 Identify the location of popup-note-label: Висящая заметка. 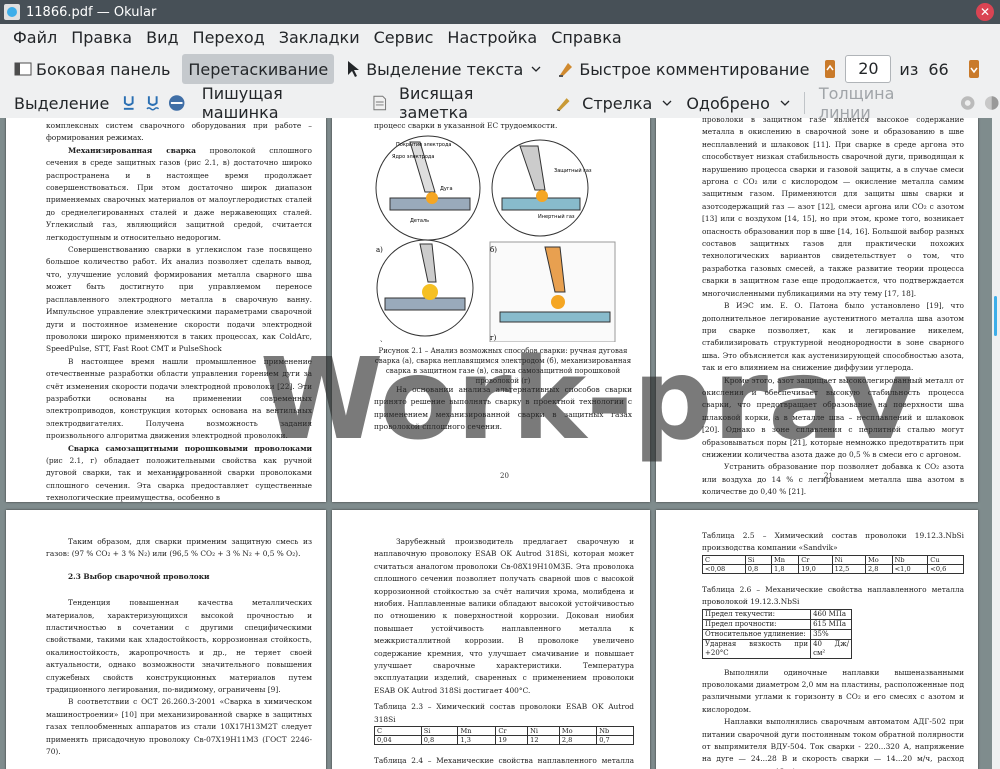
(436, 103).